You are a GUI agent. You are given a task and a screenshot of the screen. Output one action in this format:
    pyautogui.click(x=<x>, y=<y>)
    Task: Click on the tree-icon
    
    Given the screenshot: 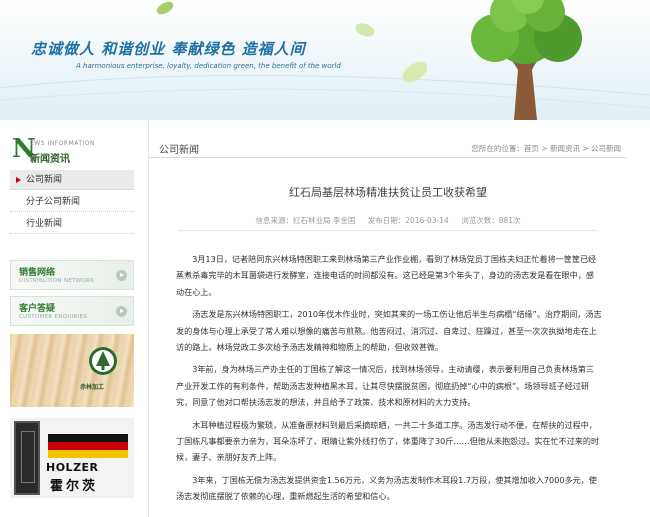 What is the action you would take?
    pyautogui.click(x=526, y=32)
    